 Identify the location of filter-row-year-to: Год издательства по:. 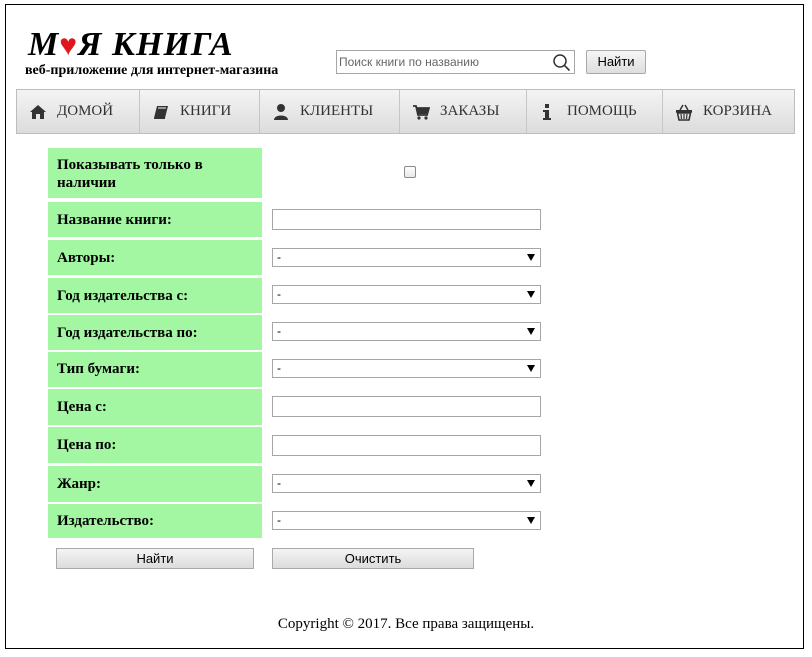
(155, 332).